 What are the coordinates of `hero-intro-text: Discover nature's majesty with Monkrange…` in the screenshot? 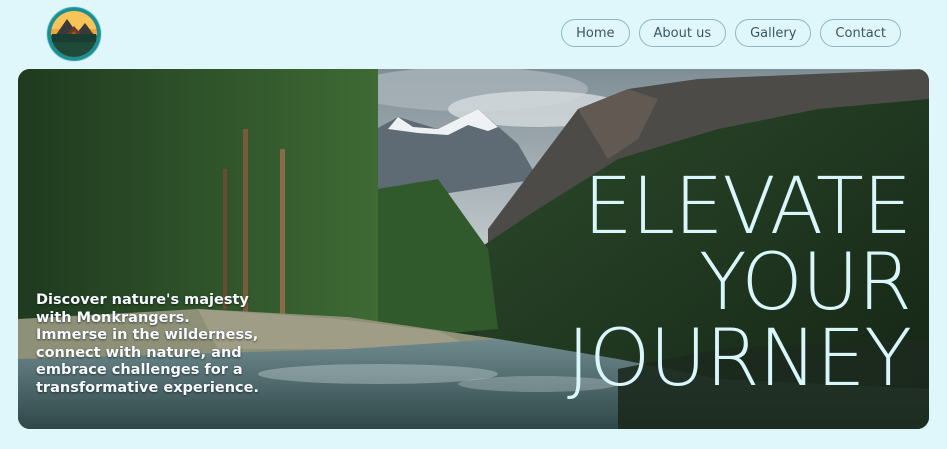 It's located at (147, 344).